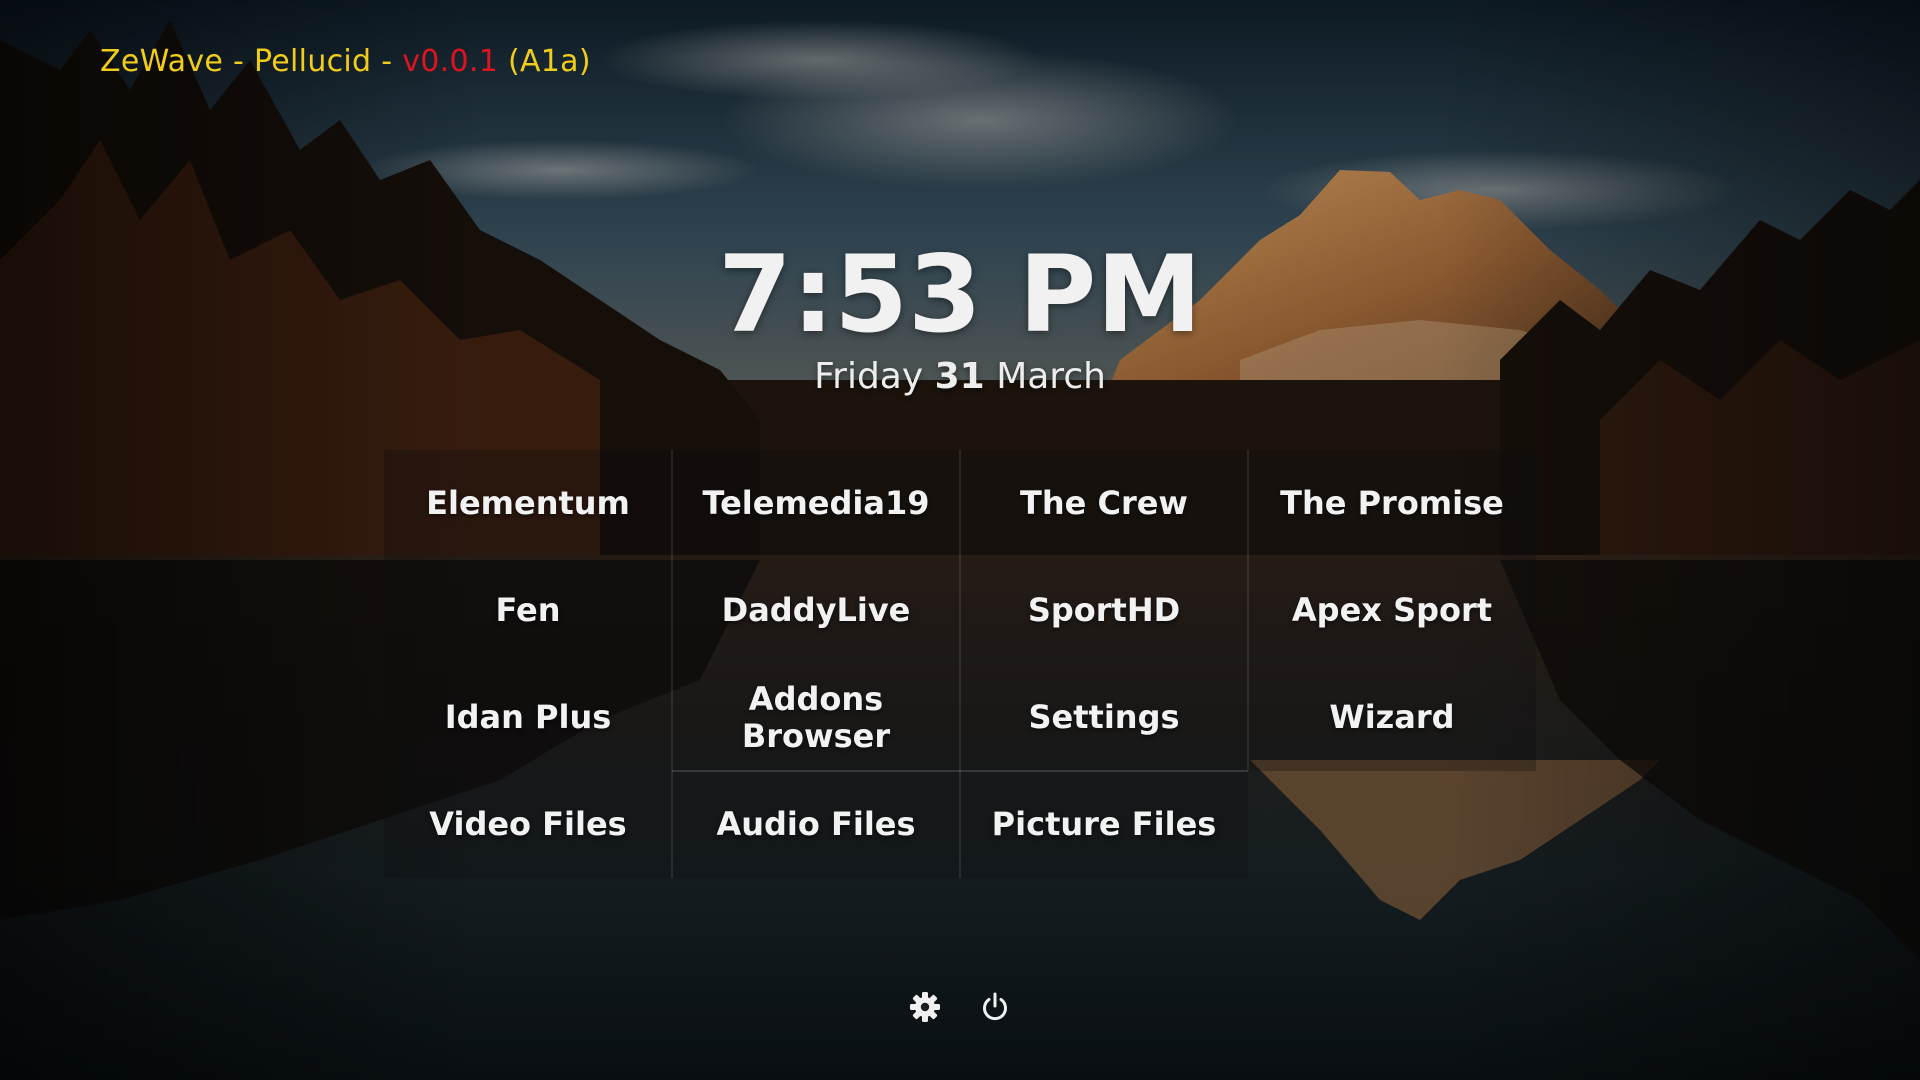 The width and height of the screenshot is (1920, 1080). I want to click on menu-item-label: Settings, so click(1104, 717).